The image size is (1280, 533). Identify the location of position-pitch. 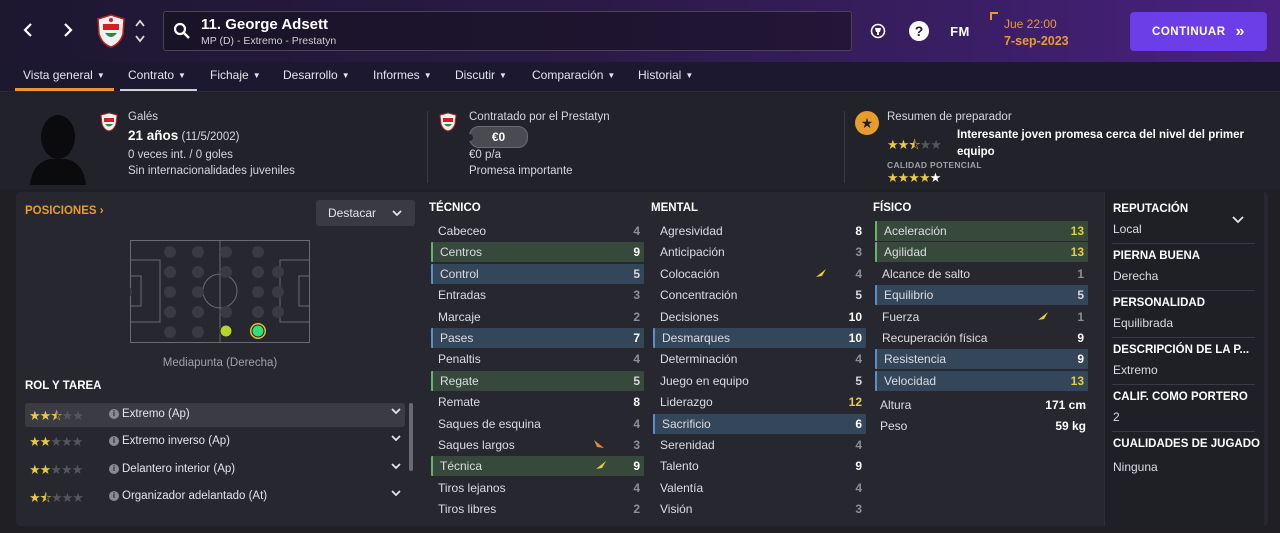
(220, 291).